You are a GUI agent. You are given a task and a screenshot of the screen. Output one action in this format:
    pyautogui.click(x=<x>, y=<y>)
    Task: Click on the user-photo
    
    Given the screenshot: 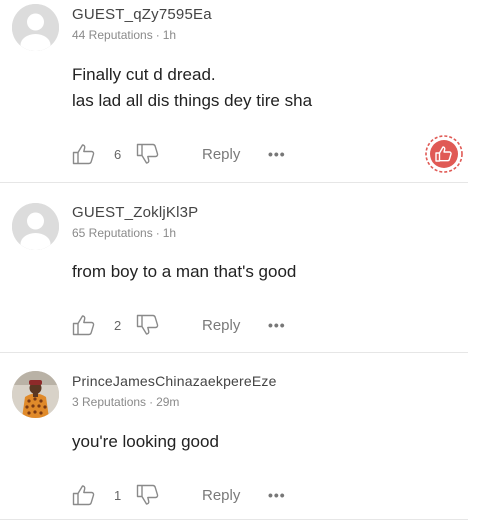 What is the action you would take?
    pyautogui.click(x=35, y=394)
    